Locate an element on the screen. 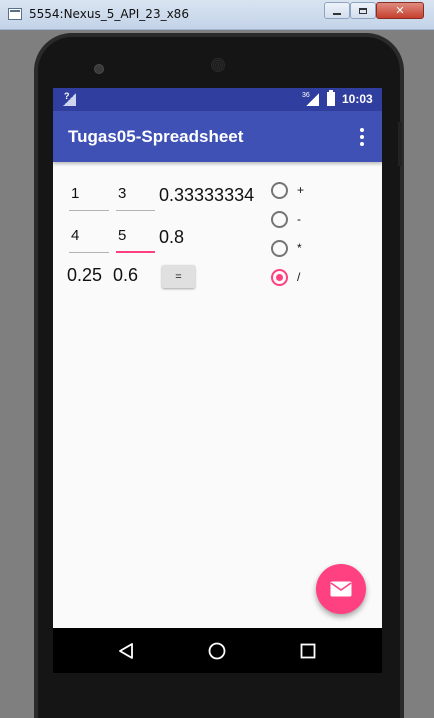 This screenshot has height=718, width=434. maximize-icon is located at coordinates (363, 10).